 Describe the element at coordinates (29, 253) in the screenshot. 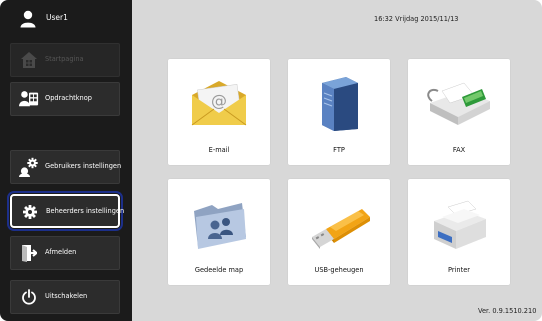

I see `logout-icon` at that location.